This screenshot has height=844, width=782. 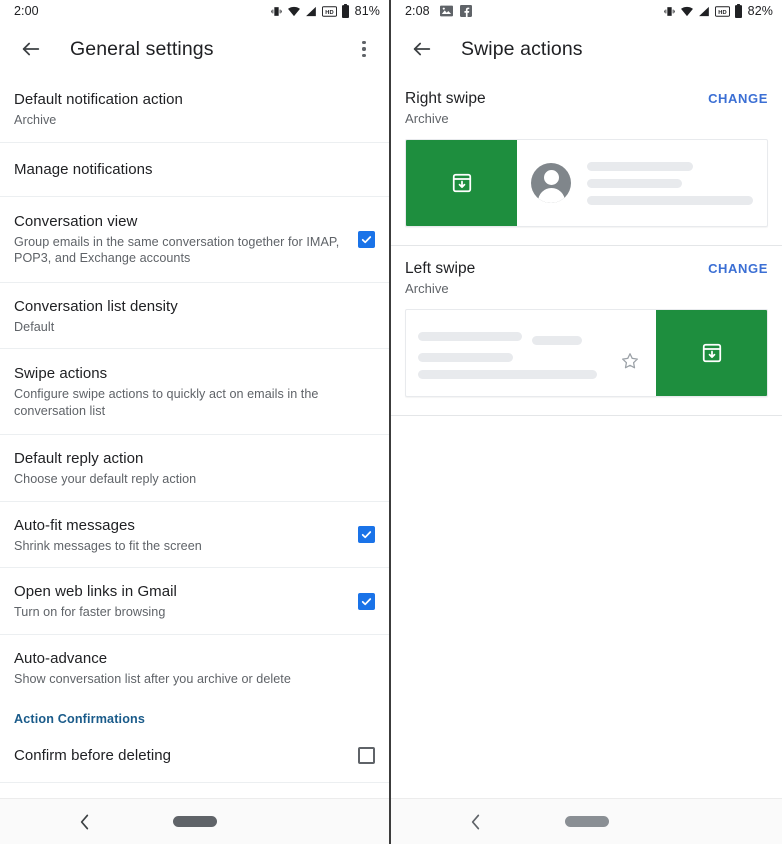 I want to click on setting-subtitle: Default, so click(x=34, y=326).